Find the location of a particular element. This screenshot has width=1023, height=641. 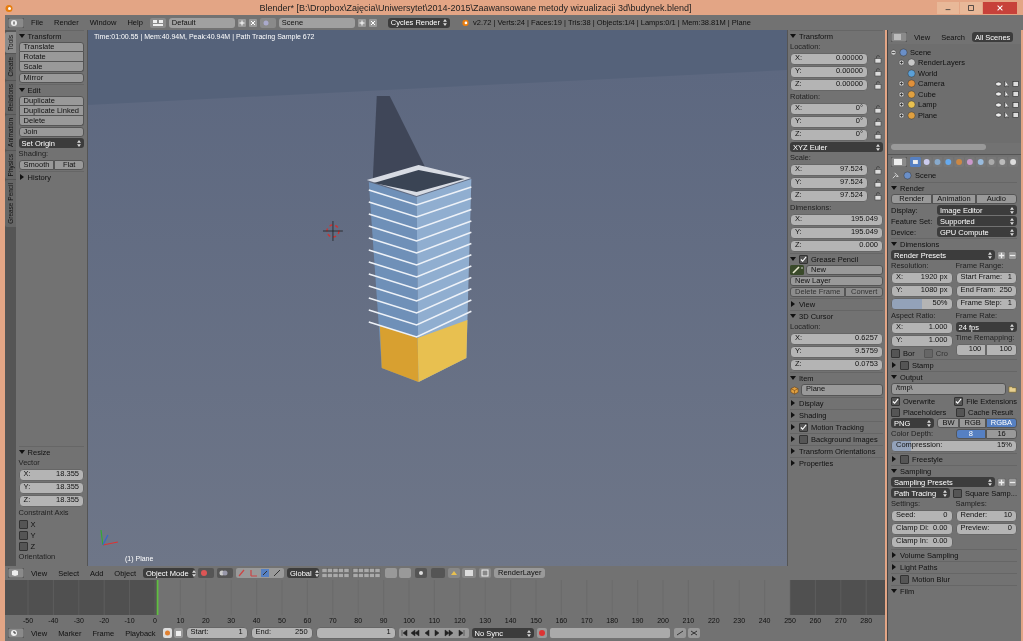

layer-buttons is located at coordinates (352, 573).